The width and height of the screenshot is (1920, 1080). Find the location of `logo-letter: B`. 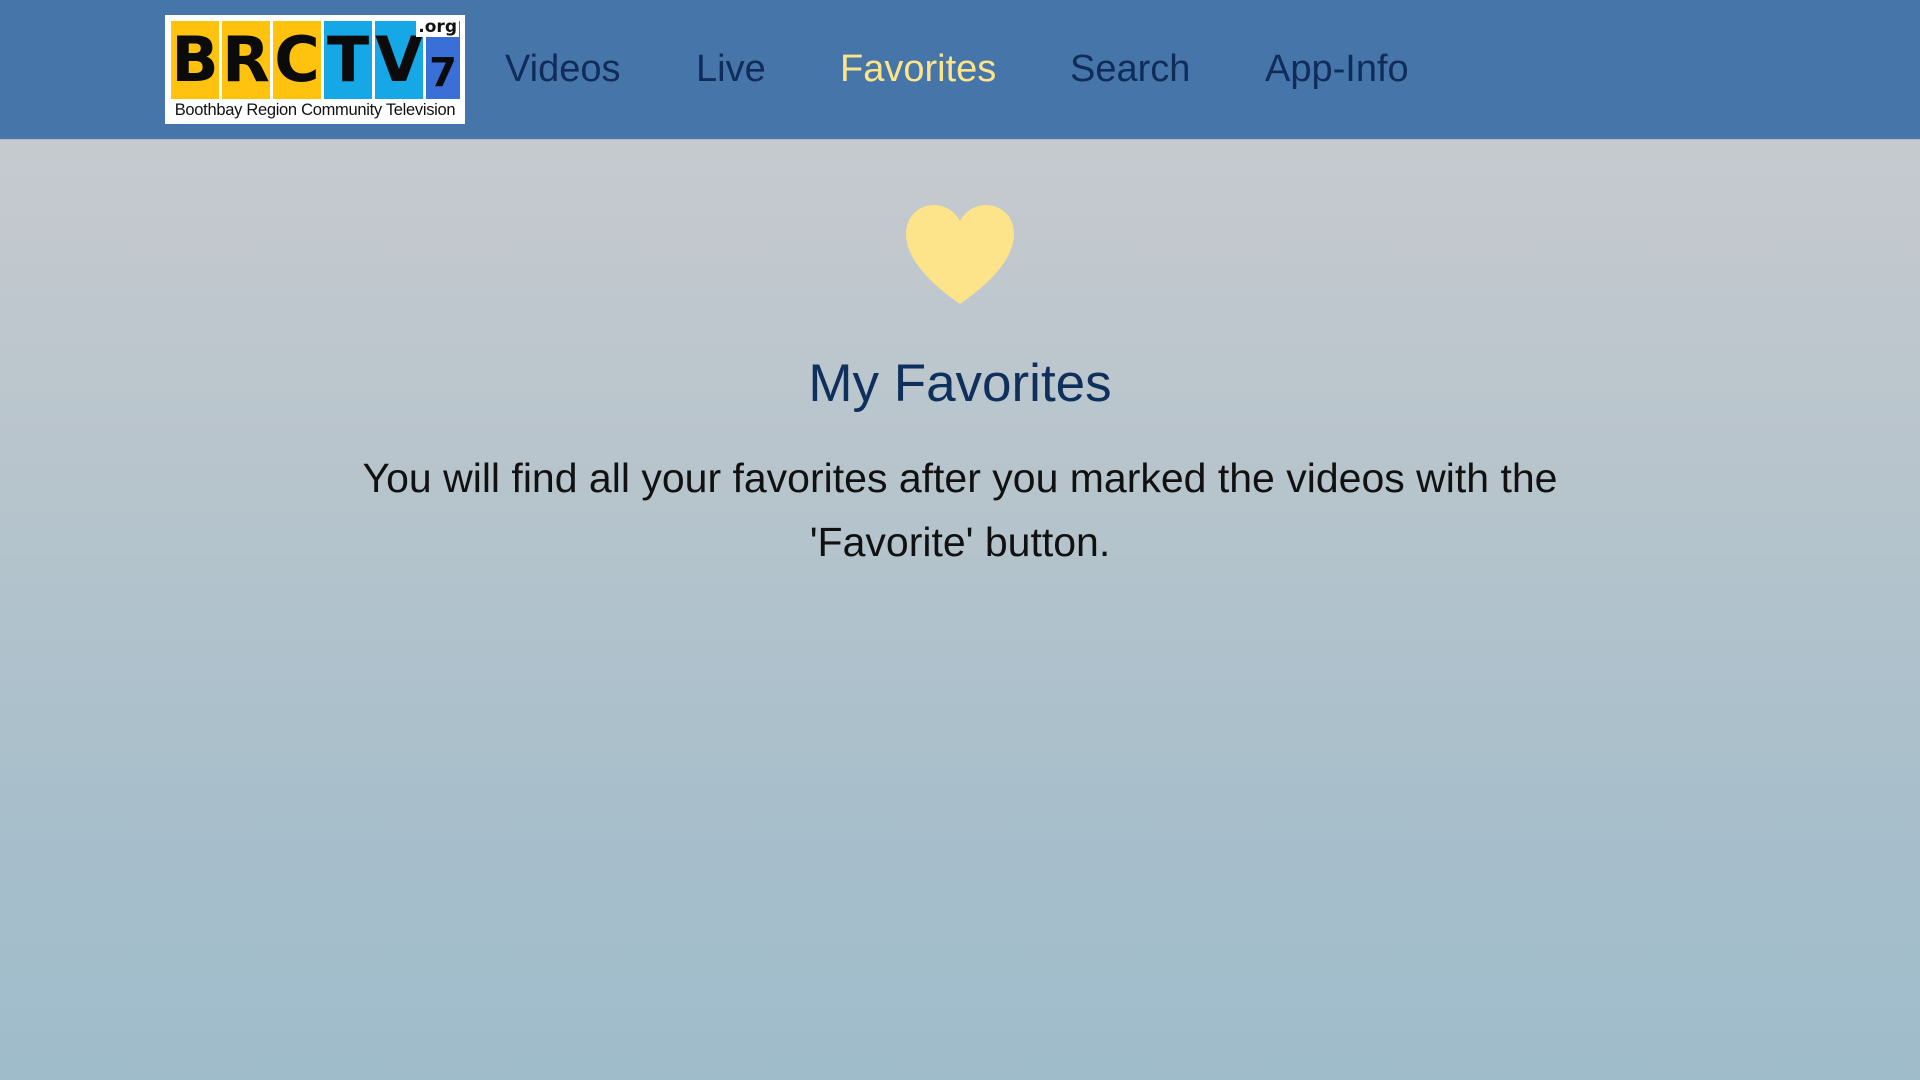

logo-letter: B is located at coordinates (195, 60).